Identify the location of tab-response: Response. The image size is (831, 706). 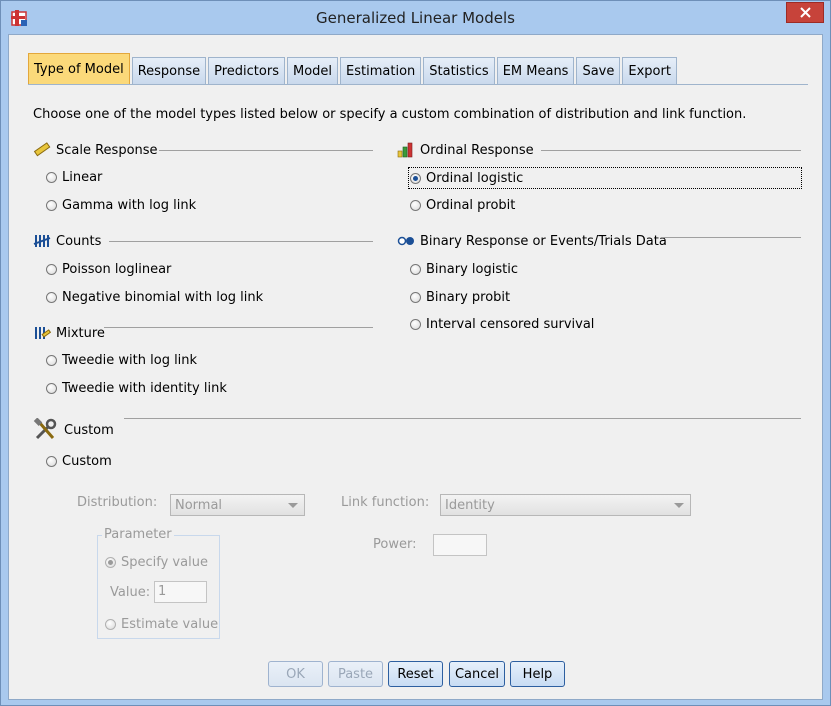
(169, 71).